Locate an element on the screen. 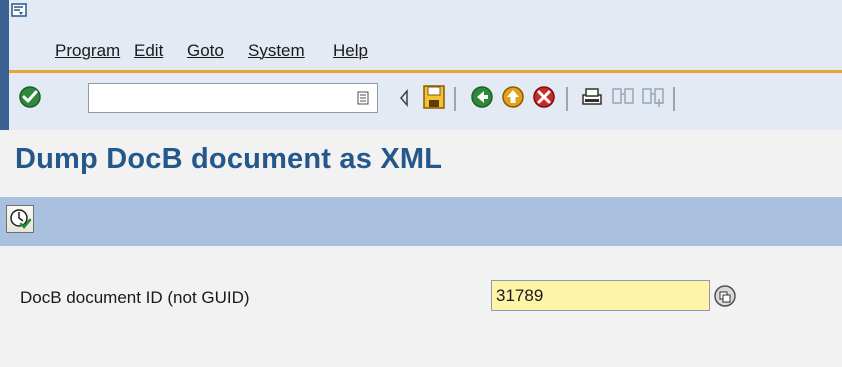  doc-id-input is located at coordinates (600, 295).